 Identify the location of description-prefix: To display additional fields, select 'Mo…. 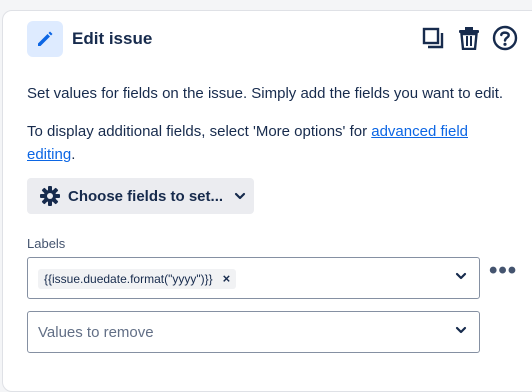
(199, 131).